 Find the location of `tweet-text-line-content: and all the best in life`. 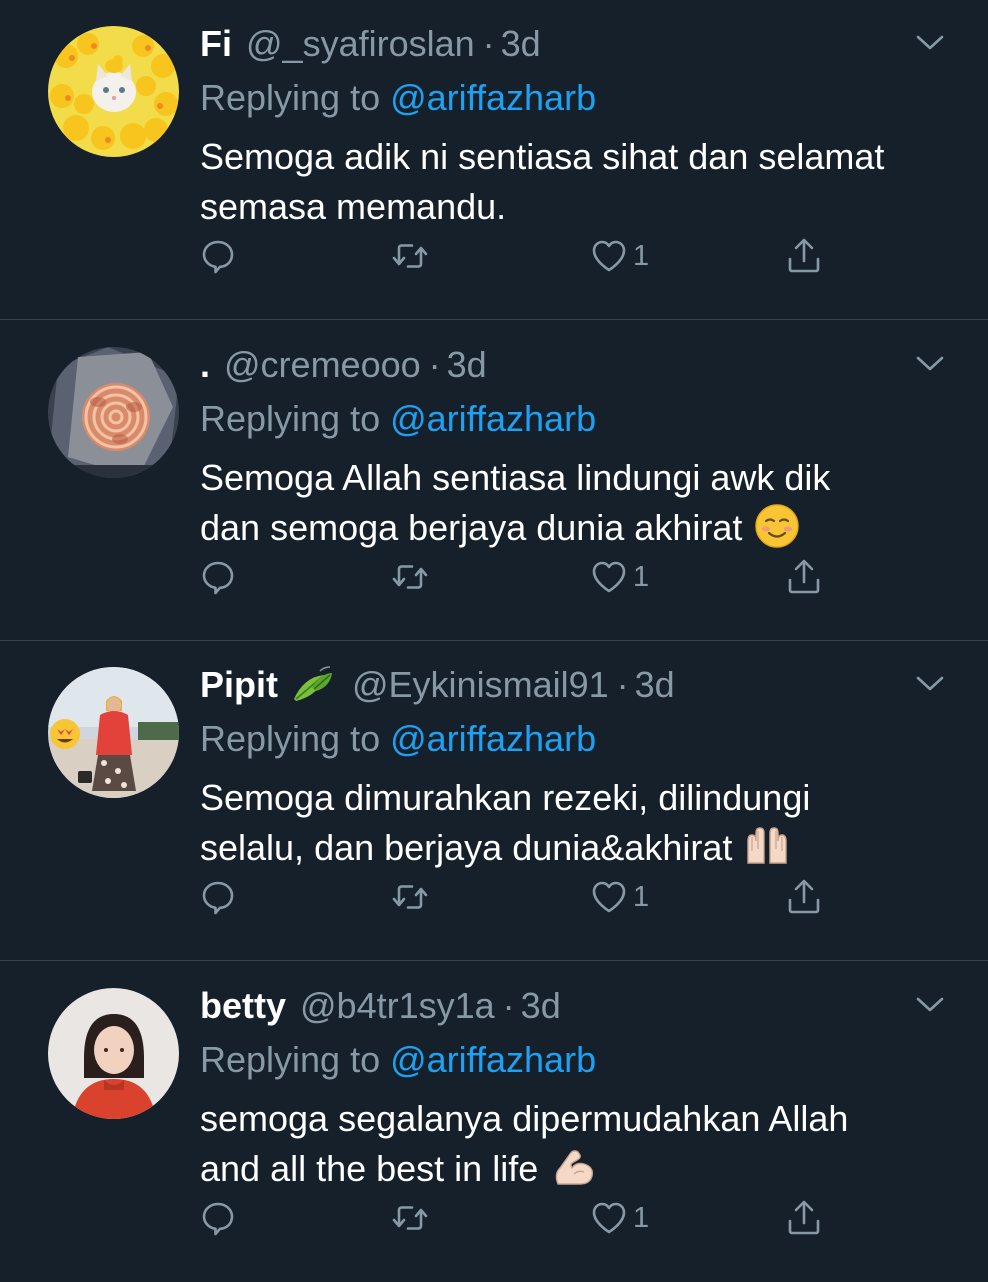

tweet-text-line-content: and all the best in life is located at coordinates (369, 1168).